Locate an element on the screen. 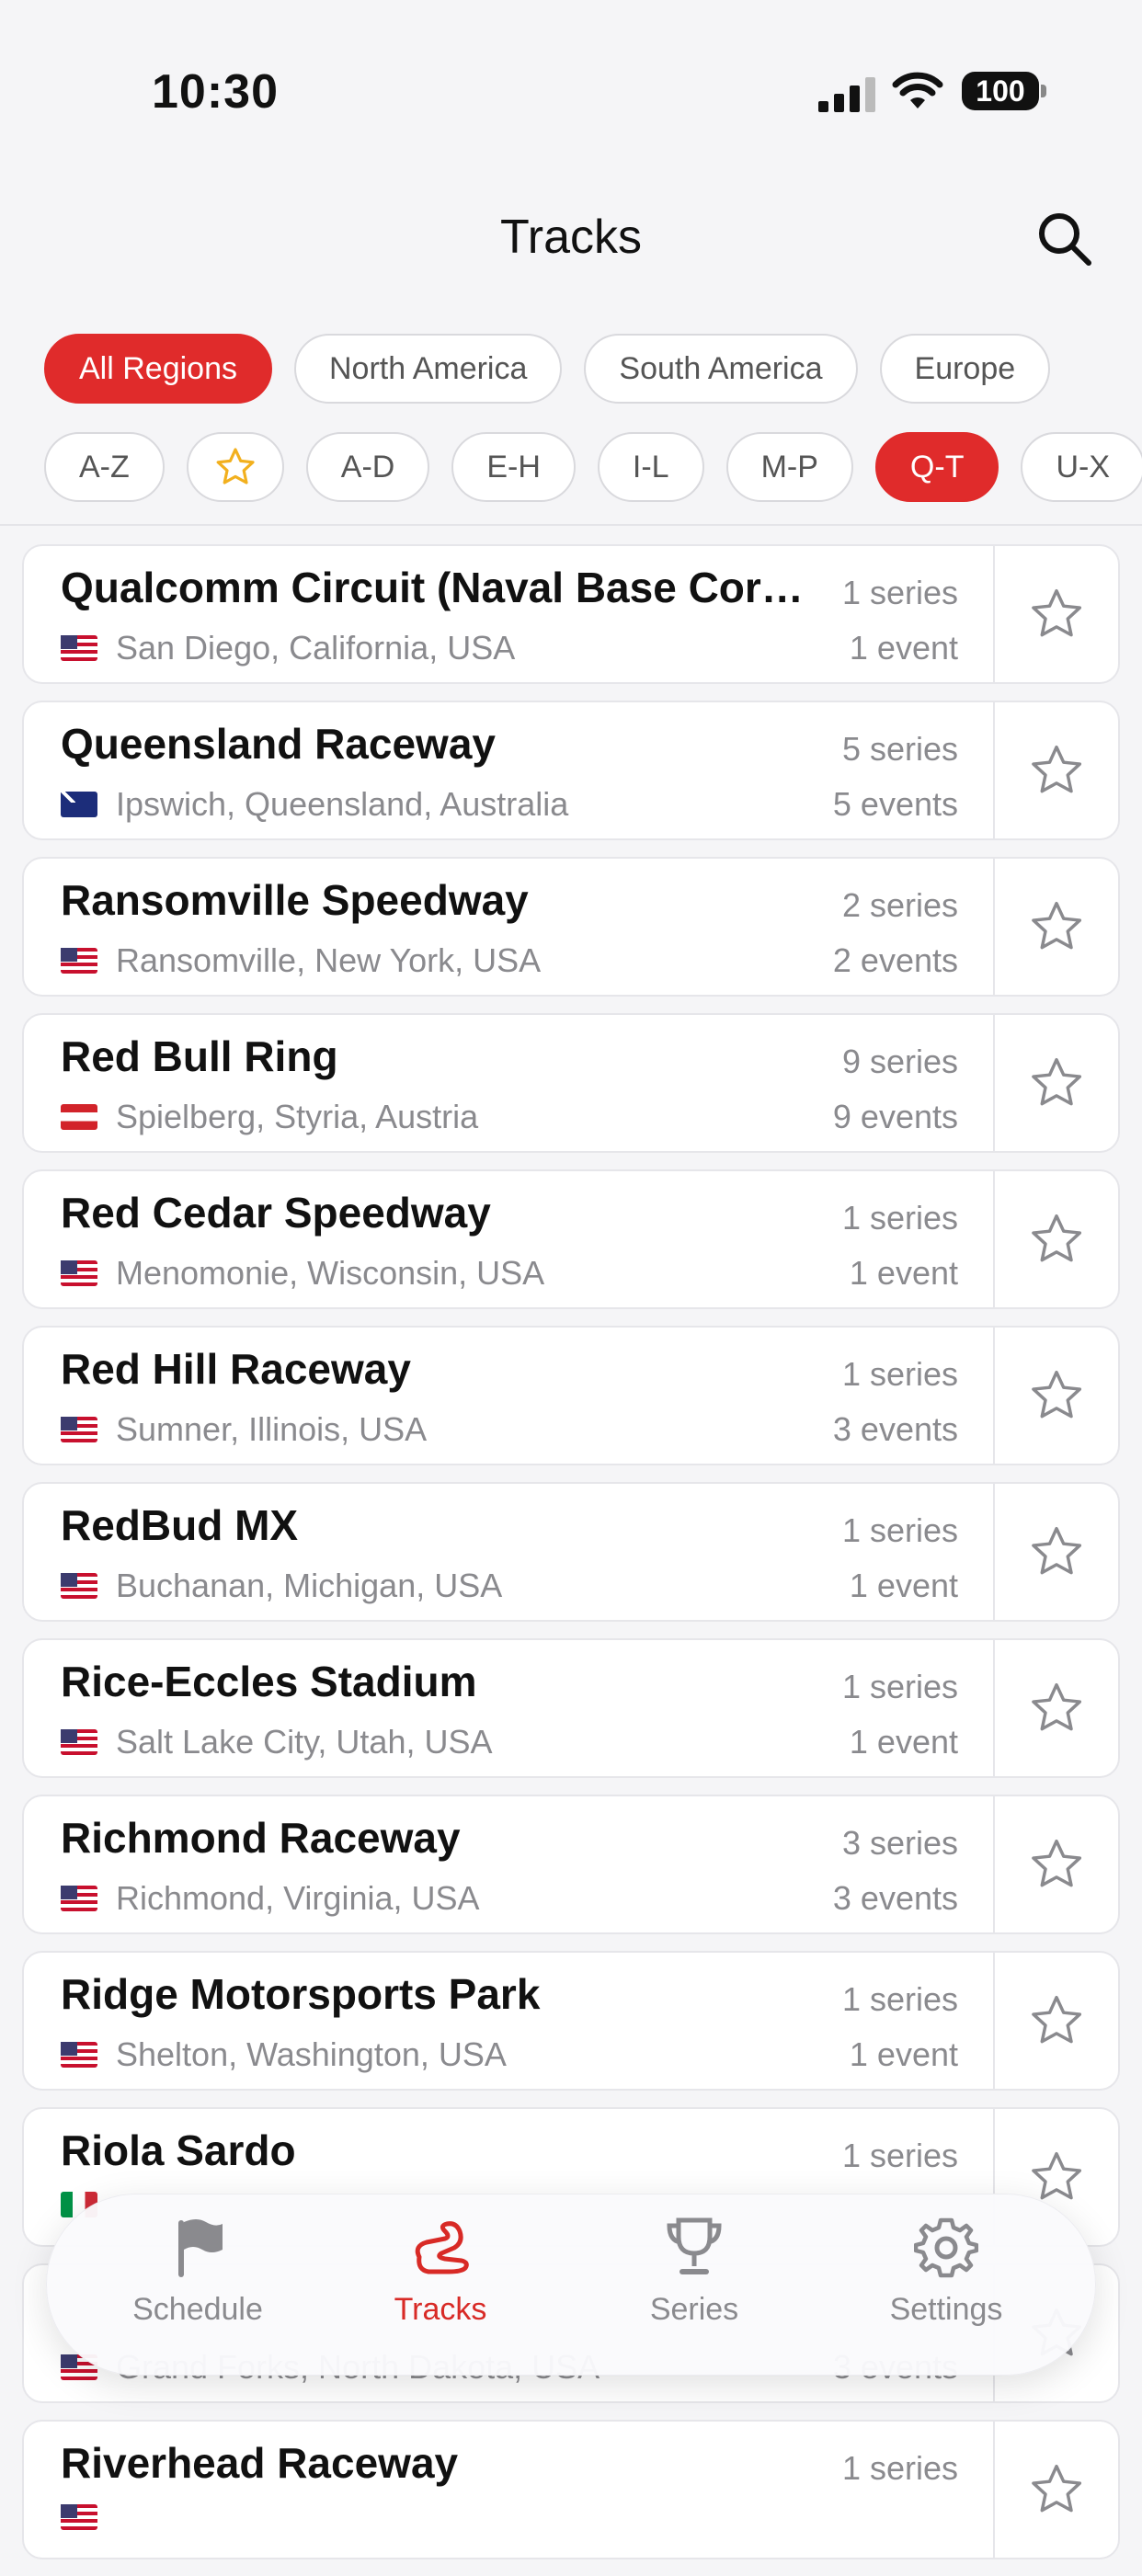 This screenshot has height=2576, width=1142. track-location: Menomonie, Wisconsin, USA is located at coordinates (302, 1273).